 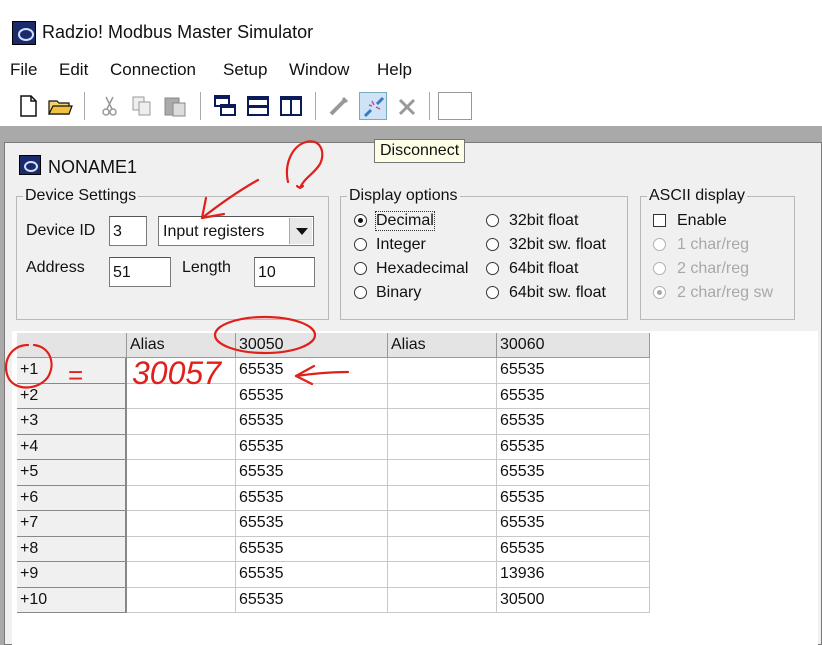 I want to click on menu-help: Help, so click(x=394, y=70).